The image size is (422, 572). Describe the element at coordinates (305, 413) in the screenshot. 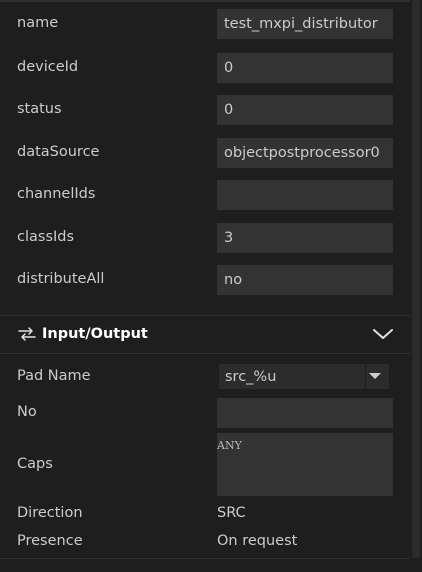

I see `no-field` at that location.